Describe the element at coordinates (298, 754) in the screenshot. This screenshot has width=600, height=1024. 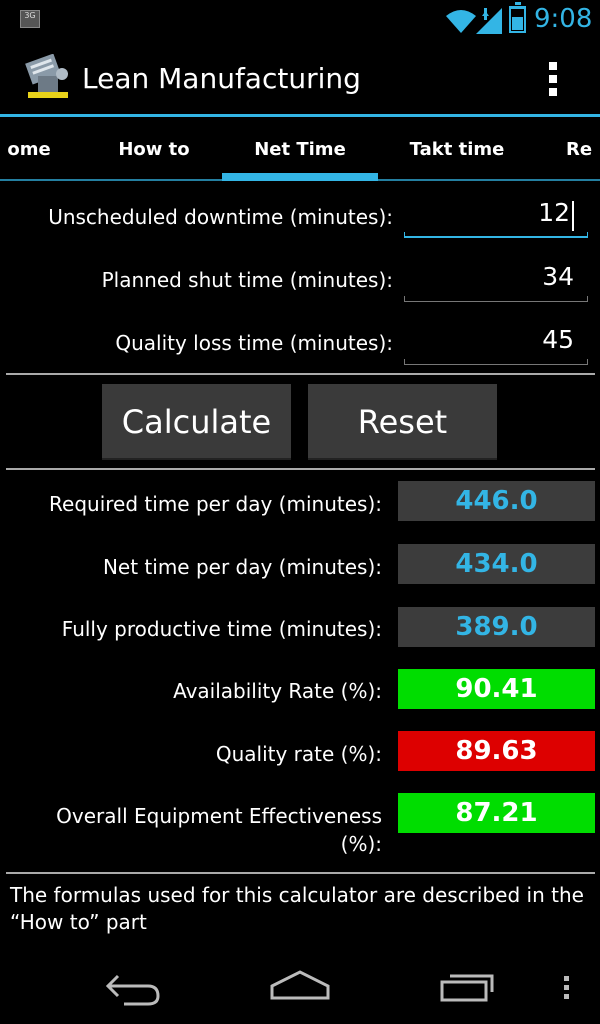
I see `quality-rate-label: Quality rate (%):` at that location.